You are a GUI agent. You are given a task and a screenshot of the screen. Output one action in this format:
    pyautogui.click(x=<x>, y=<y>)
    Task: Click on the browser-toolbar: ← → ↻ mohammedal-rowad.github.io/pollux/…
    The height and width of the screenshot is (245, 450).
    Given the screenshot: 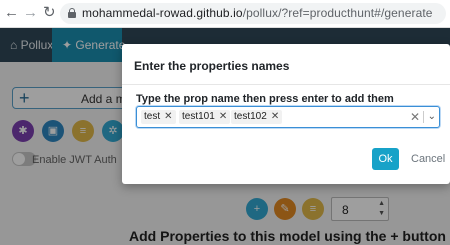 What is the action you would take?
    pyautogui.click(x=225, y=14)
    